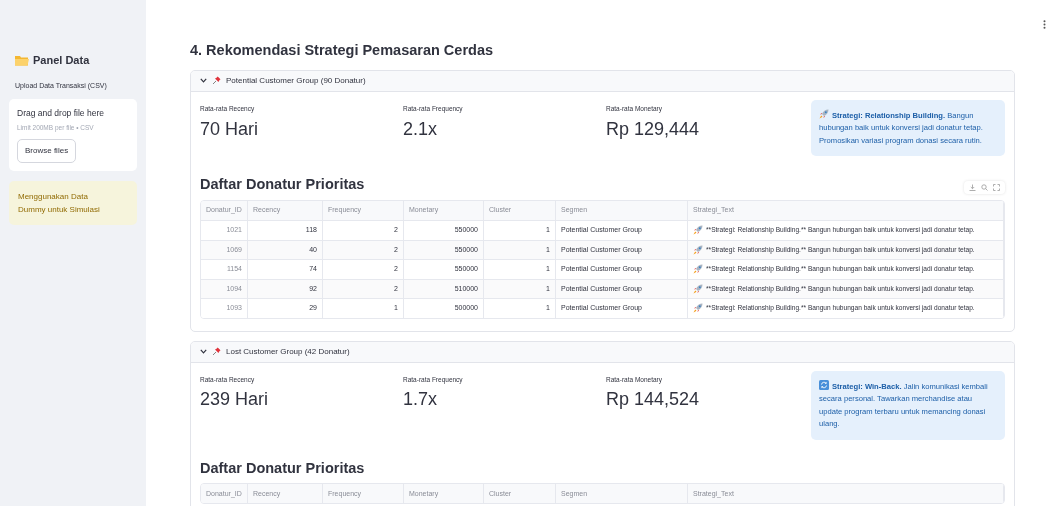 Image resolution: width=1046 pixels, height=506 pixels. What do you see at coordinates (653, 400) in the screenshot?
I see `metric-value: Rp 144,524` at bounding box center [653, 400].